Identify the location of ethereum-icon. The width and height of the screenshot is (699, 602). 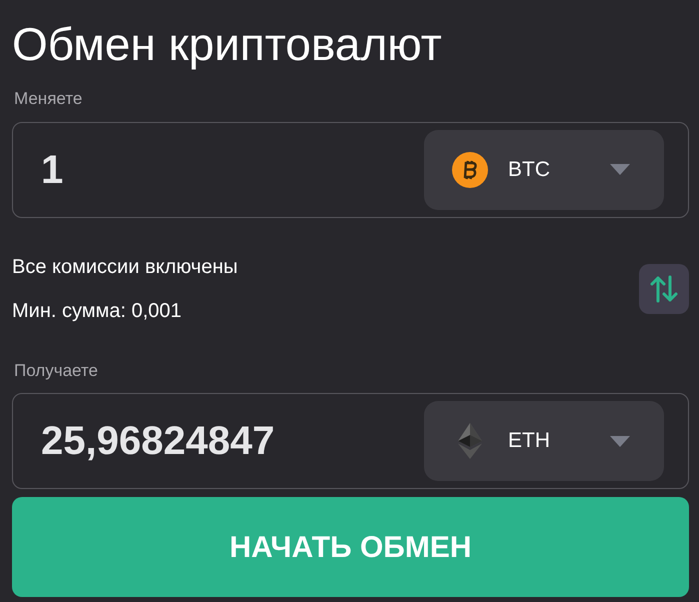
(470, 441).